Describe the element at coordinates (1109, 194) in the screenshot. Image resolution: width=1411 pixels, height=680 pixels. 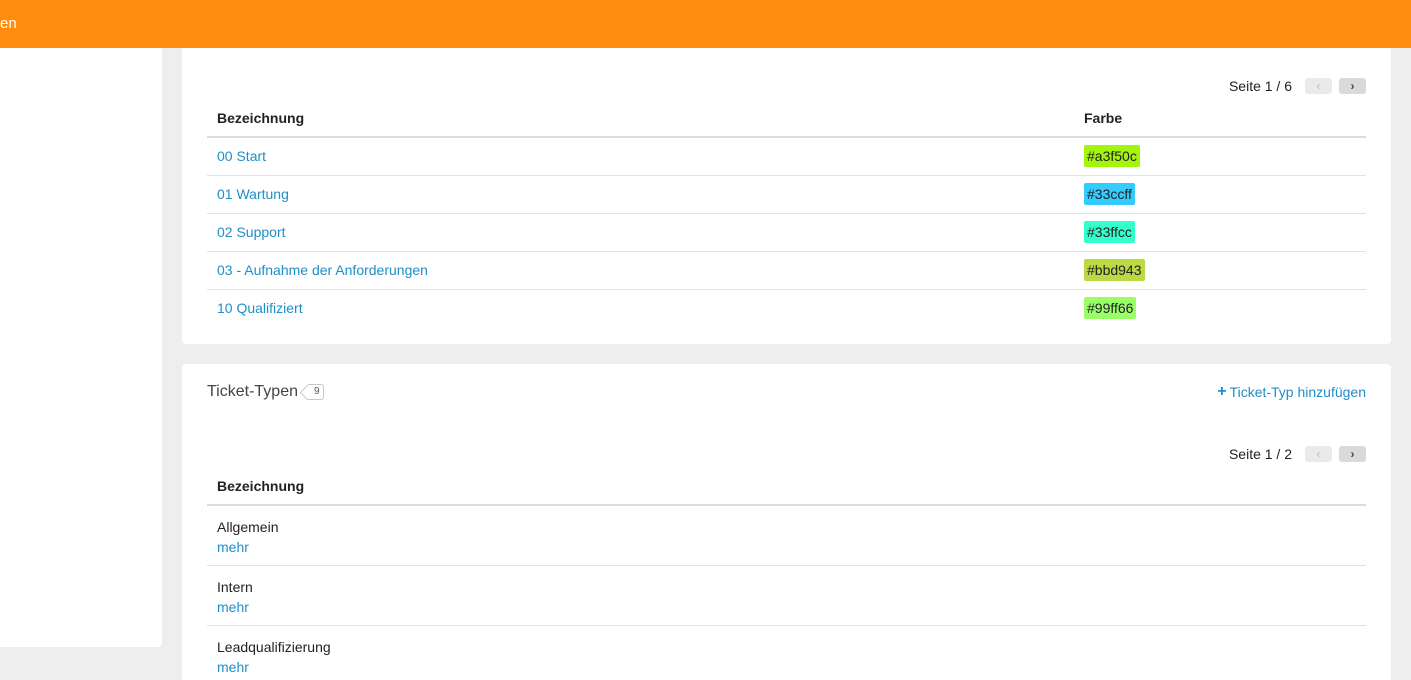
I see `color-swatch: #33ccff` at that location.